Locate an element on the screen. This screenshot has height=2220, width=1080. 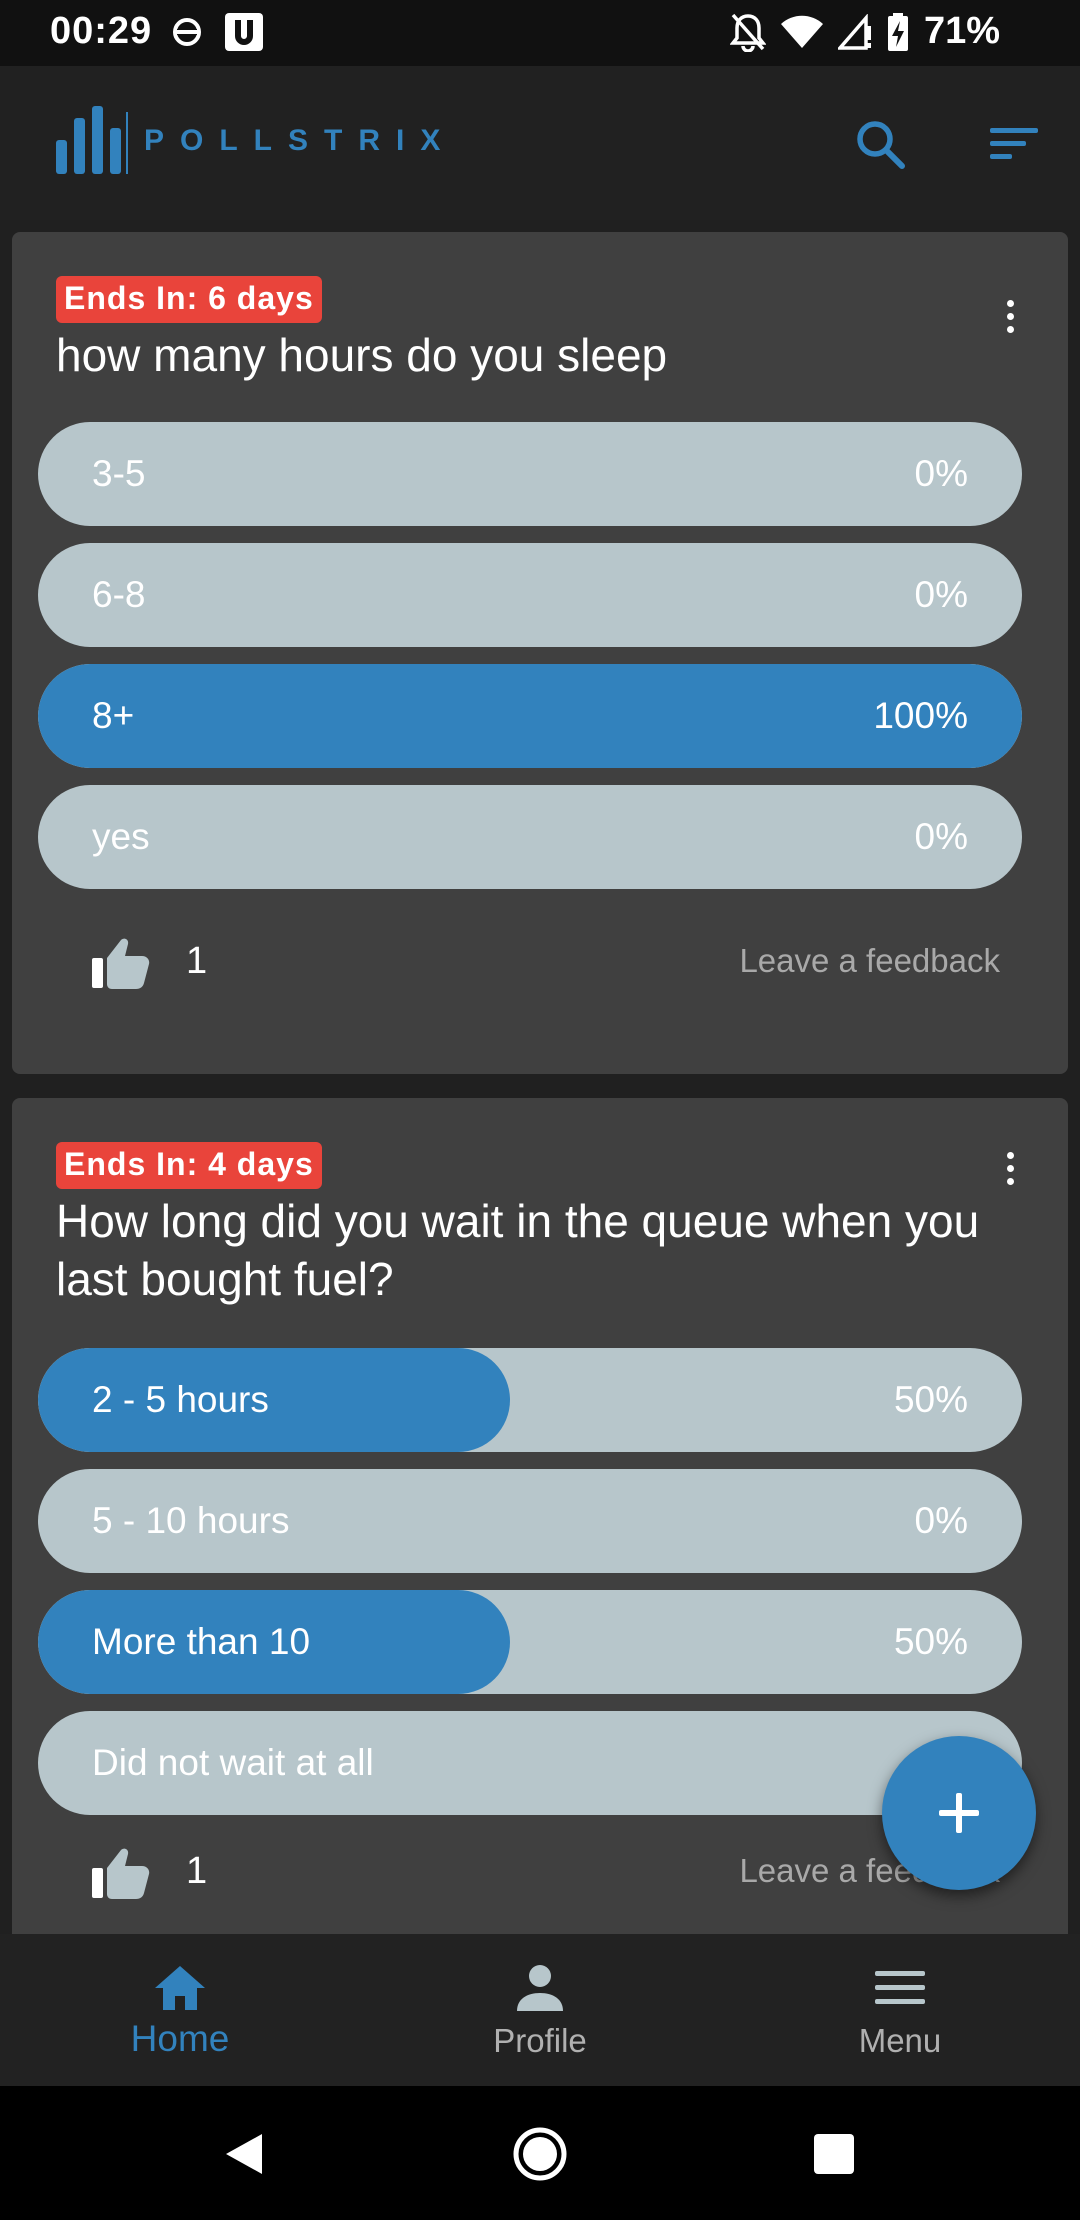
nav-label: Profile is located at coordinates (540, 2040).